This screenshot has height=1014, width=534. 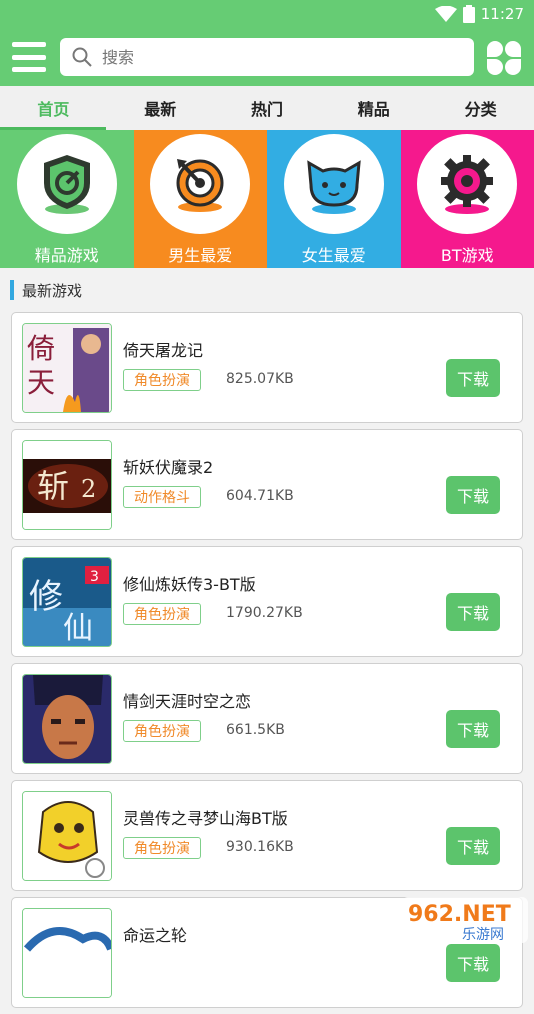 I want to click on category-label: 精品游戏, so click(x=67, y=254).